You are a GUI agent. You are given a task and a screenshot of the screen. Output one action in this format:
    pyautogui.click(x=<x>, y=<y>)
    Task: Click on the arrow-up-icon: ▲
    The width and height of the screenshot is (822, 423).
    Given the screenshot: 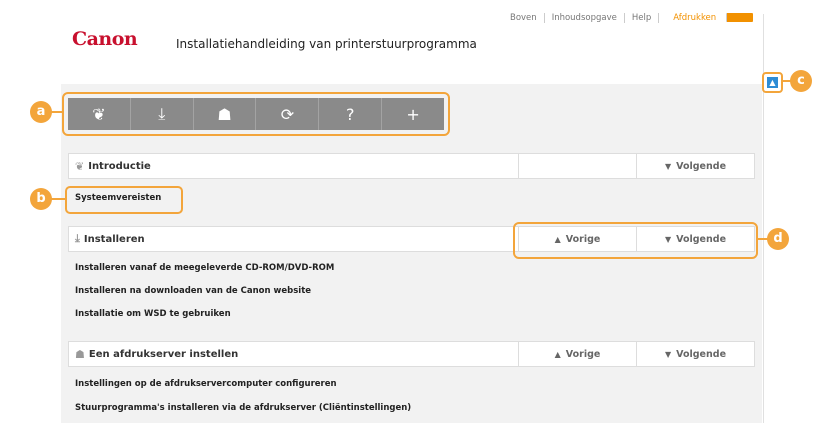 What is the action you would take?
    pyautogui.click(x=772, y=82)
    